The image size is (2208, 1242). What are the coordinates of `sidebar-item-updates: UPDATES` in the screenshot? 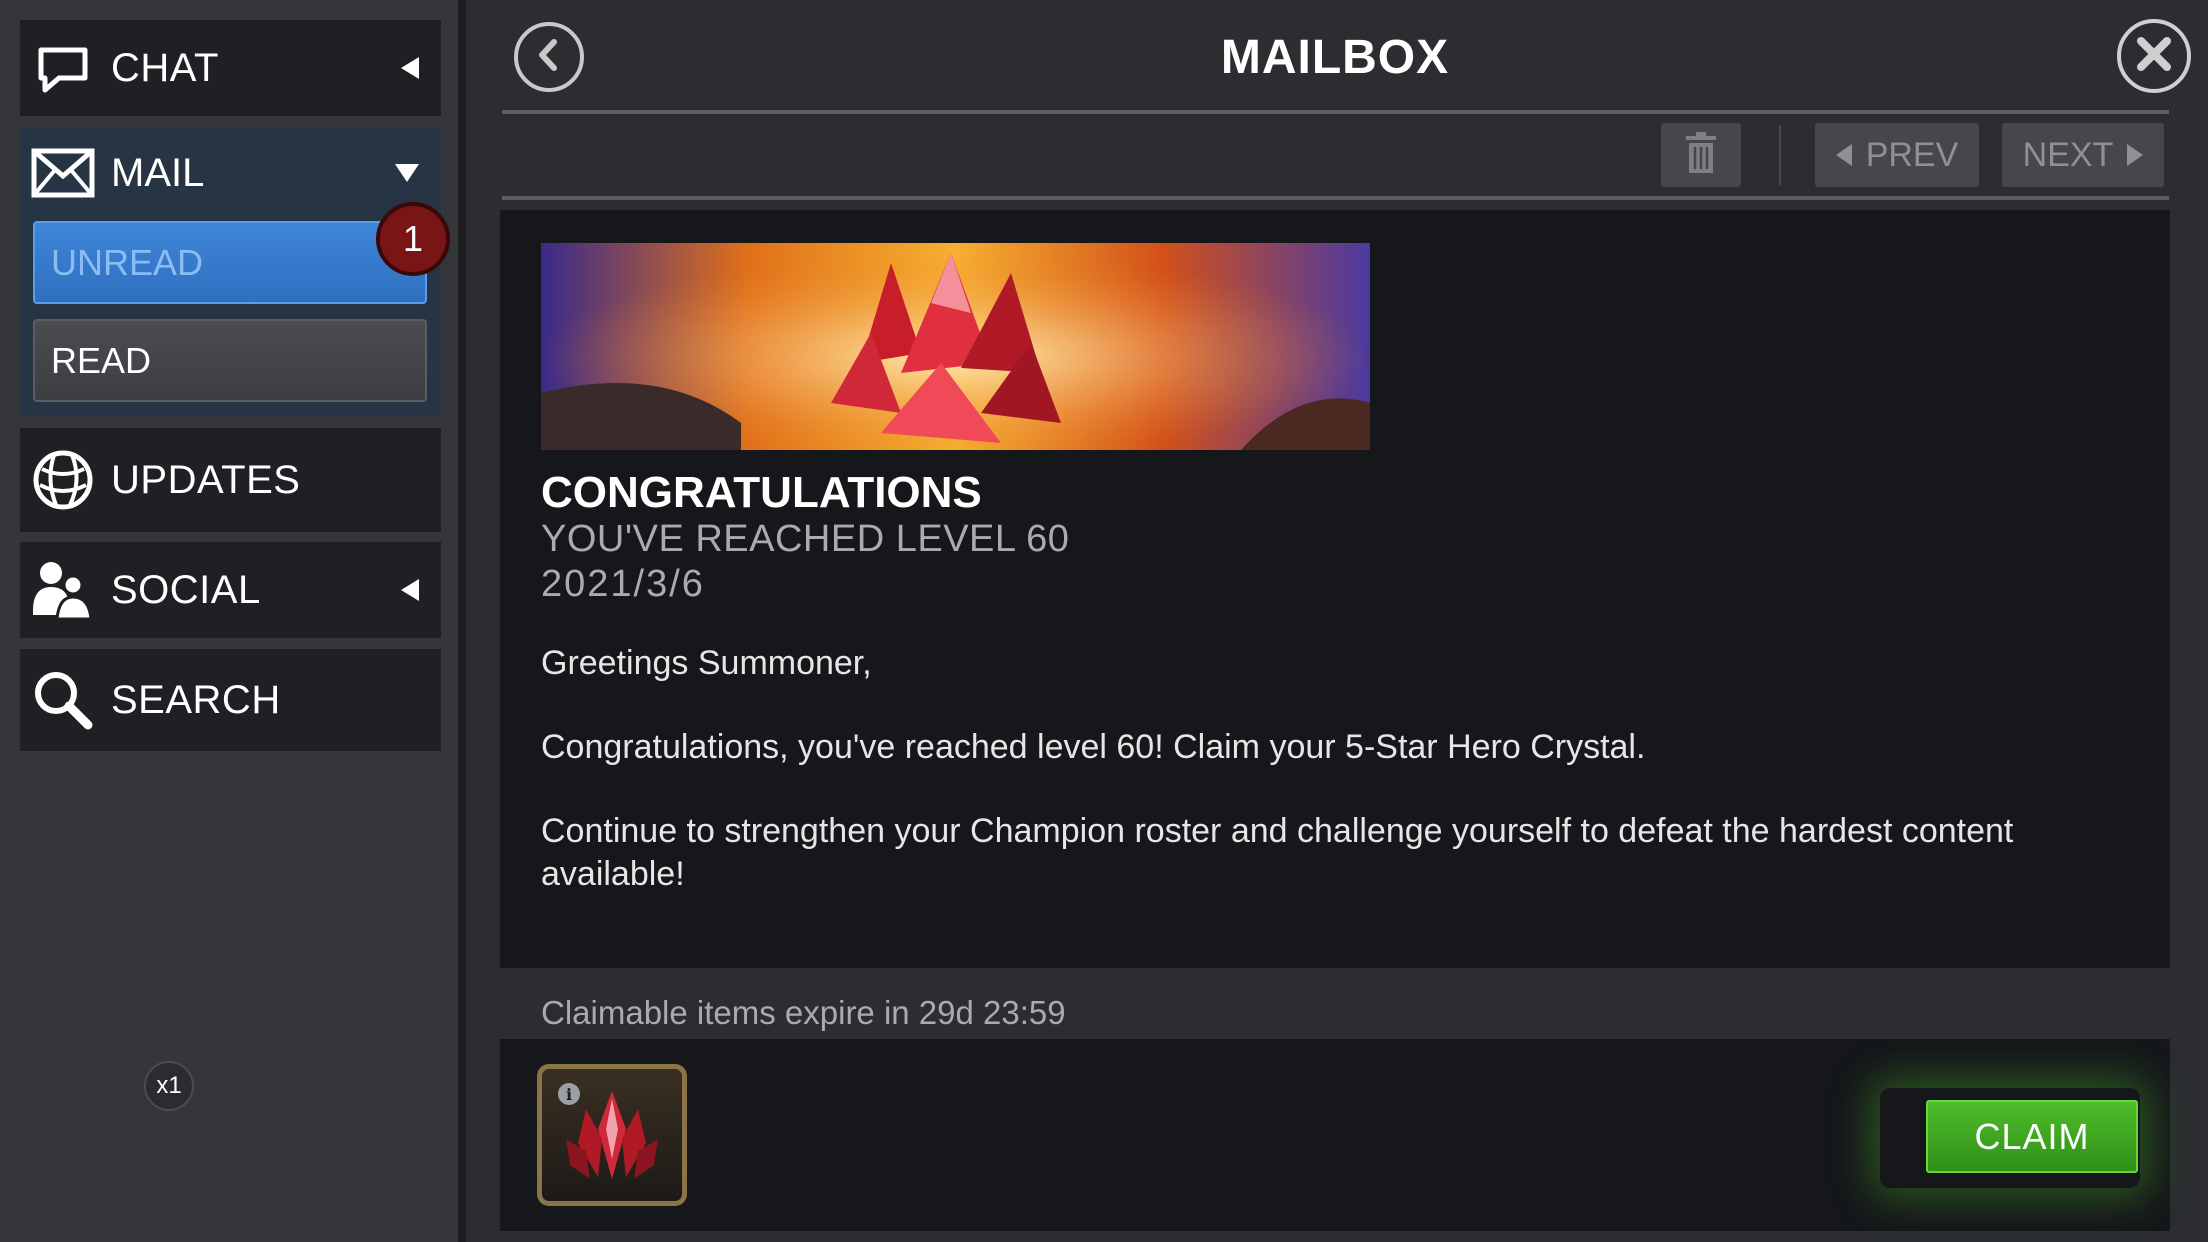 It's located at (230, 480).